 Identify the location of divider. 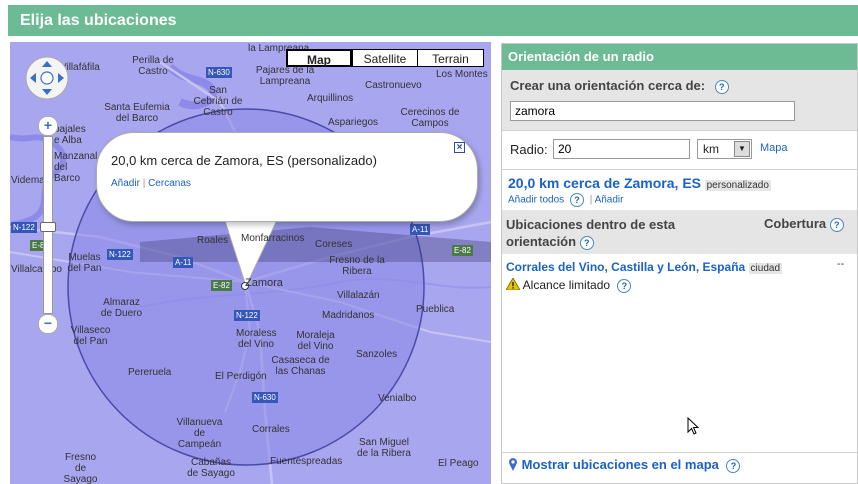
(679, 452).